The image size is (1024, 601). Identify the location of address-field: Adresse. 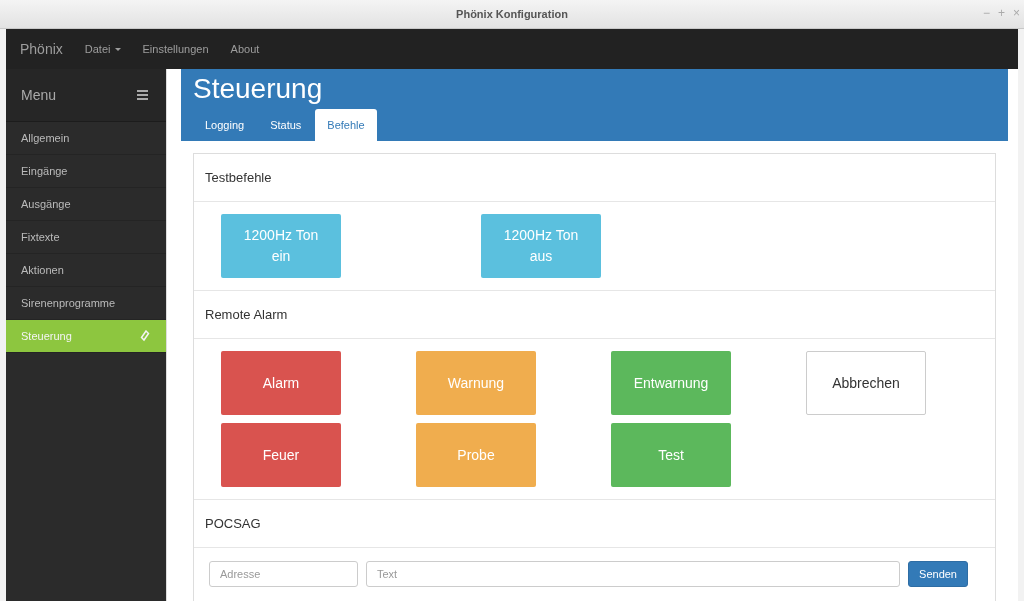
(283, 574).